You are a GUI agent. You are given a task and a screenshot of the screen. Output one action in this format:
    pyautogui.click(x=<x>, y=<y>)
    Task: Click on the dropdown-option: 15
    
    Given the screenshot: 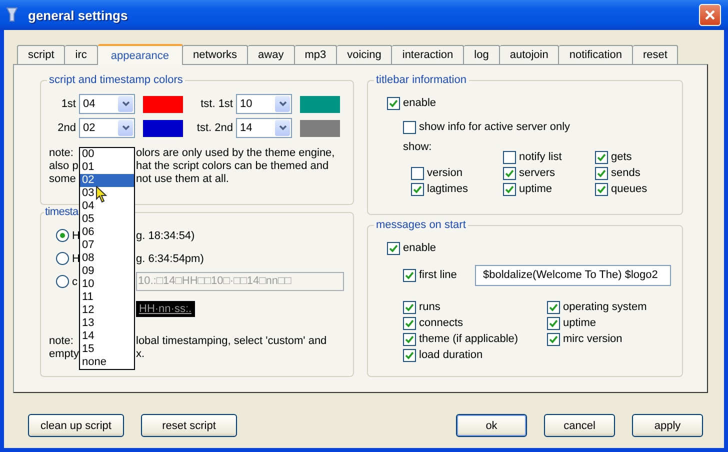 What is the action you would take?
    pyautogui.click(x=107, y=349)
    